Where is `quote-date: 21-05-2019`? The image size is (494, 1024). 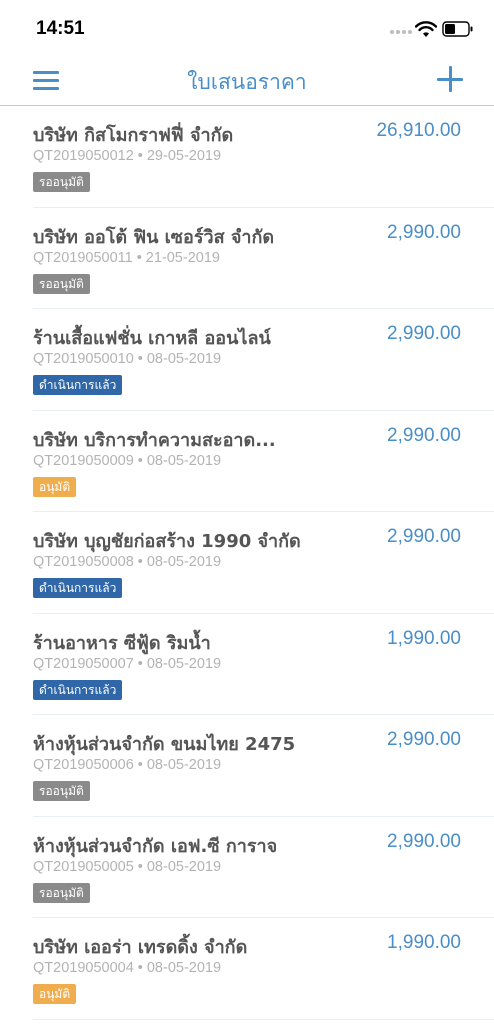 quote-date: 21-05-2019 is located at coordinates (182, 257).